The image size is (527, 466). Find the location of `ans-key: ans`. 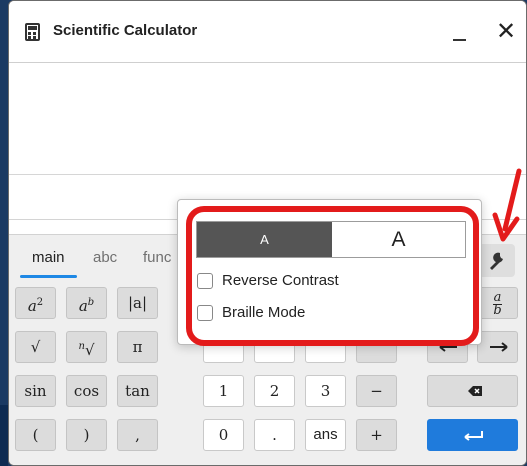

ans-key: ans is located at coordinates (325, 435).